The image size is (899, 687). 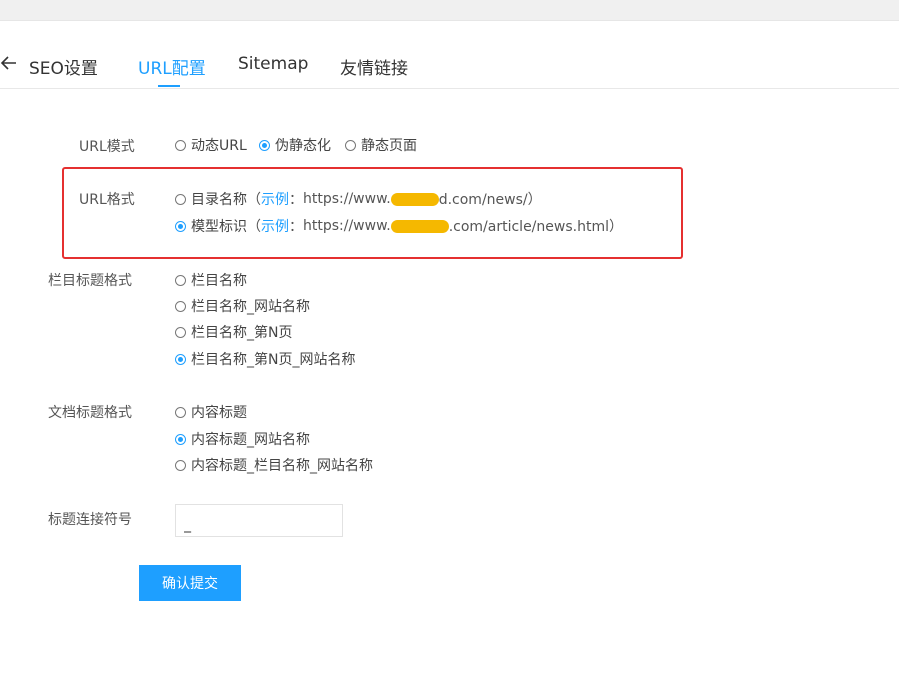 I want to click on option-label: 内容标题, so click(x=219, y=413).